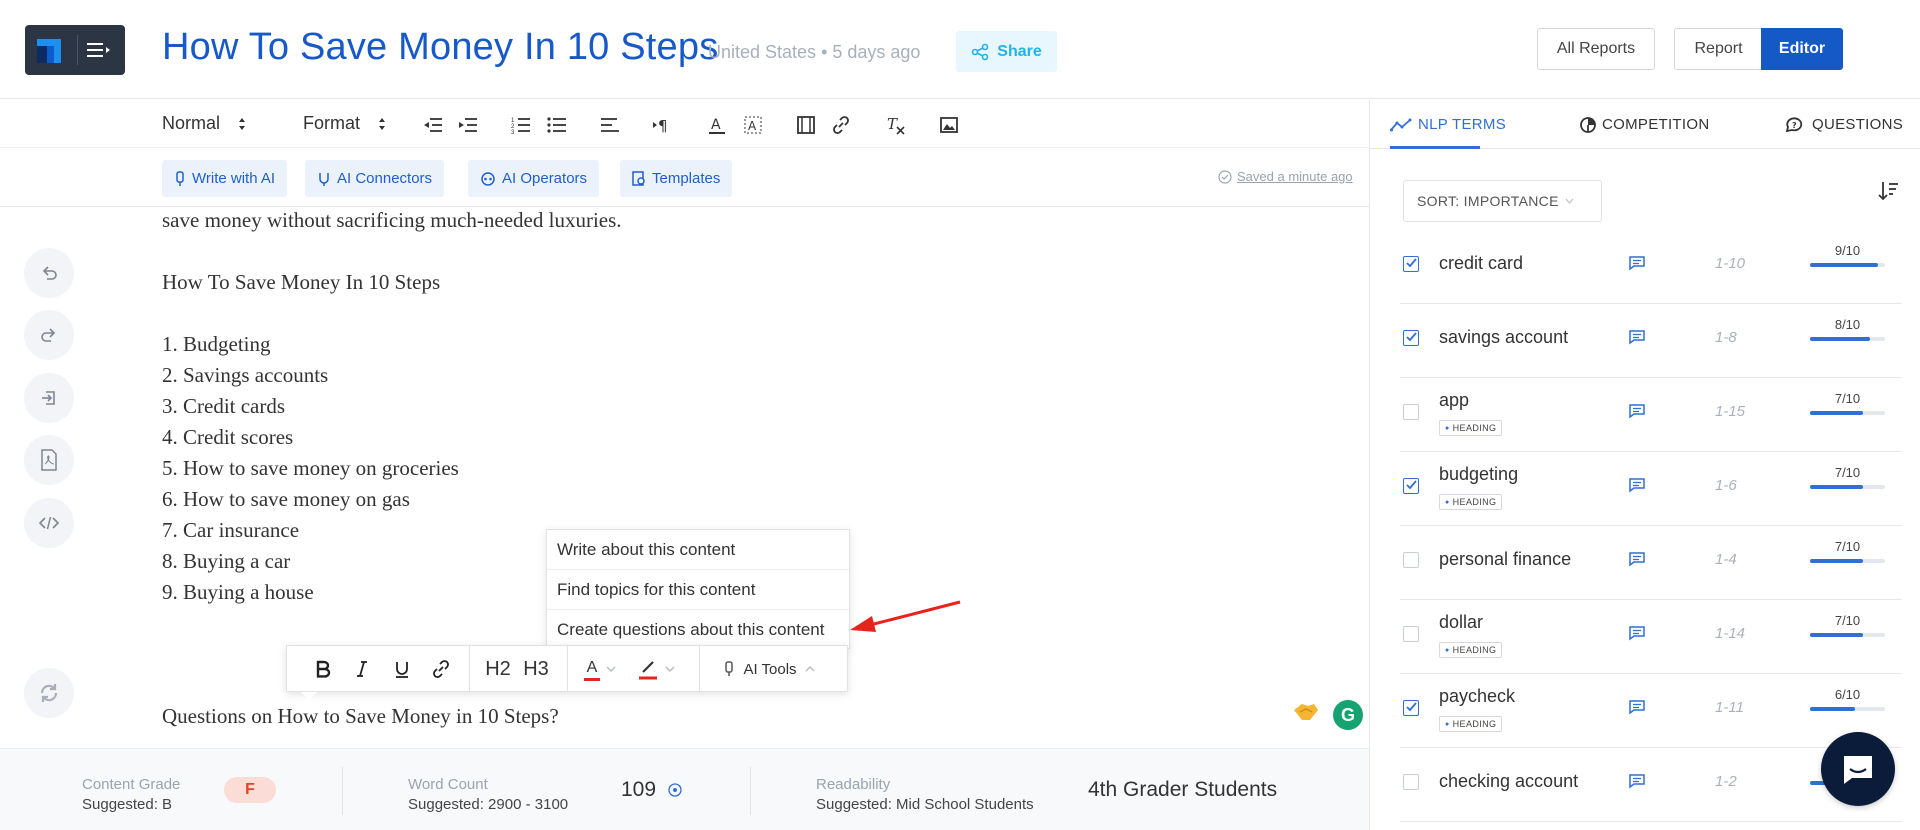 The image size is (1920, 830). What do you see at coordinates (440, 47) in the screenshot?
I see `page-title: How To Save Money In 10 Steps` at bounding box center [440, 47].